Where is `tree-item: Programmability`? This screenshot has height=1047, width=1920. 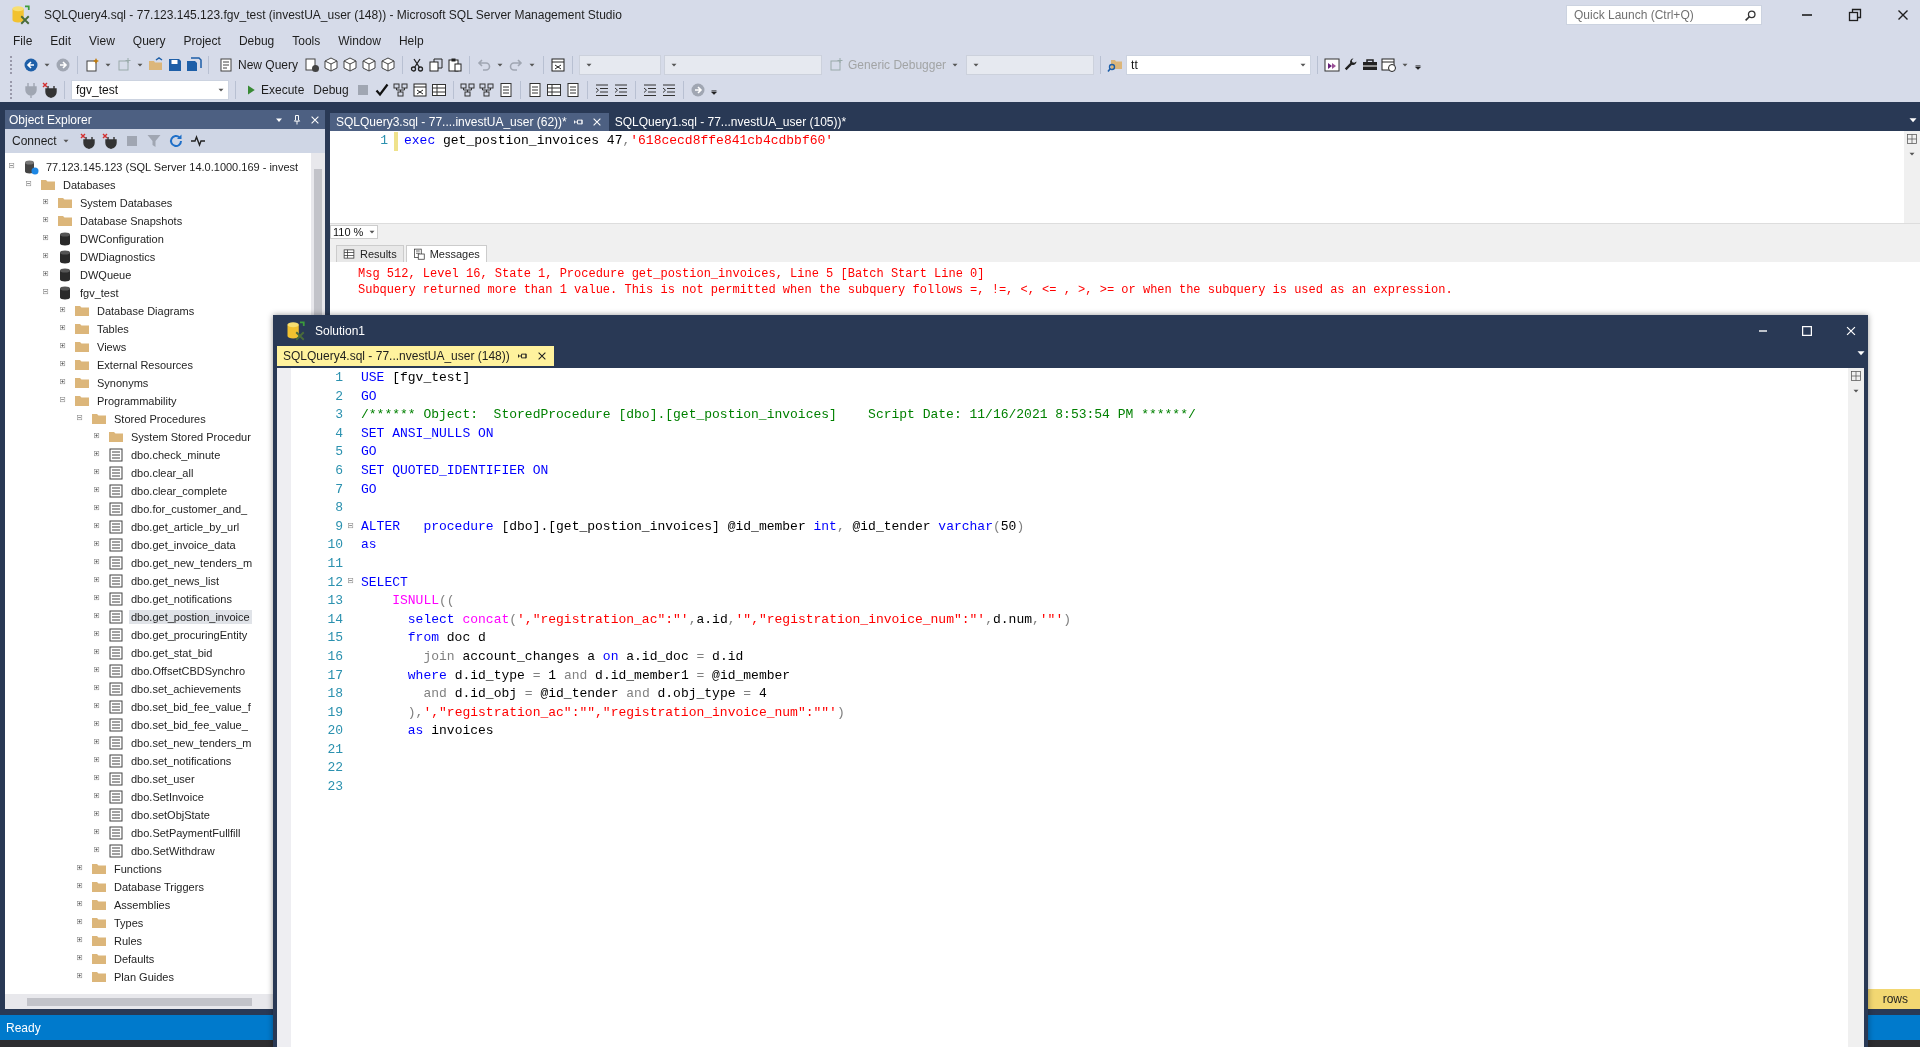 tree-item: Programmability is located at coordinates (137, 401).